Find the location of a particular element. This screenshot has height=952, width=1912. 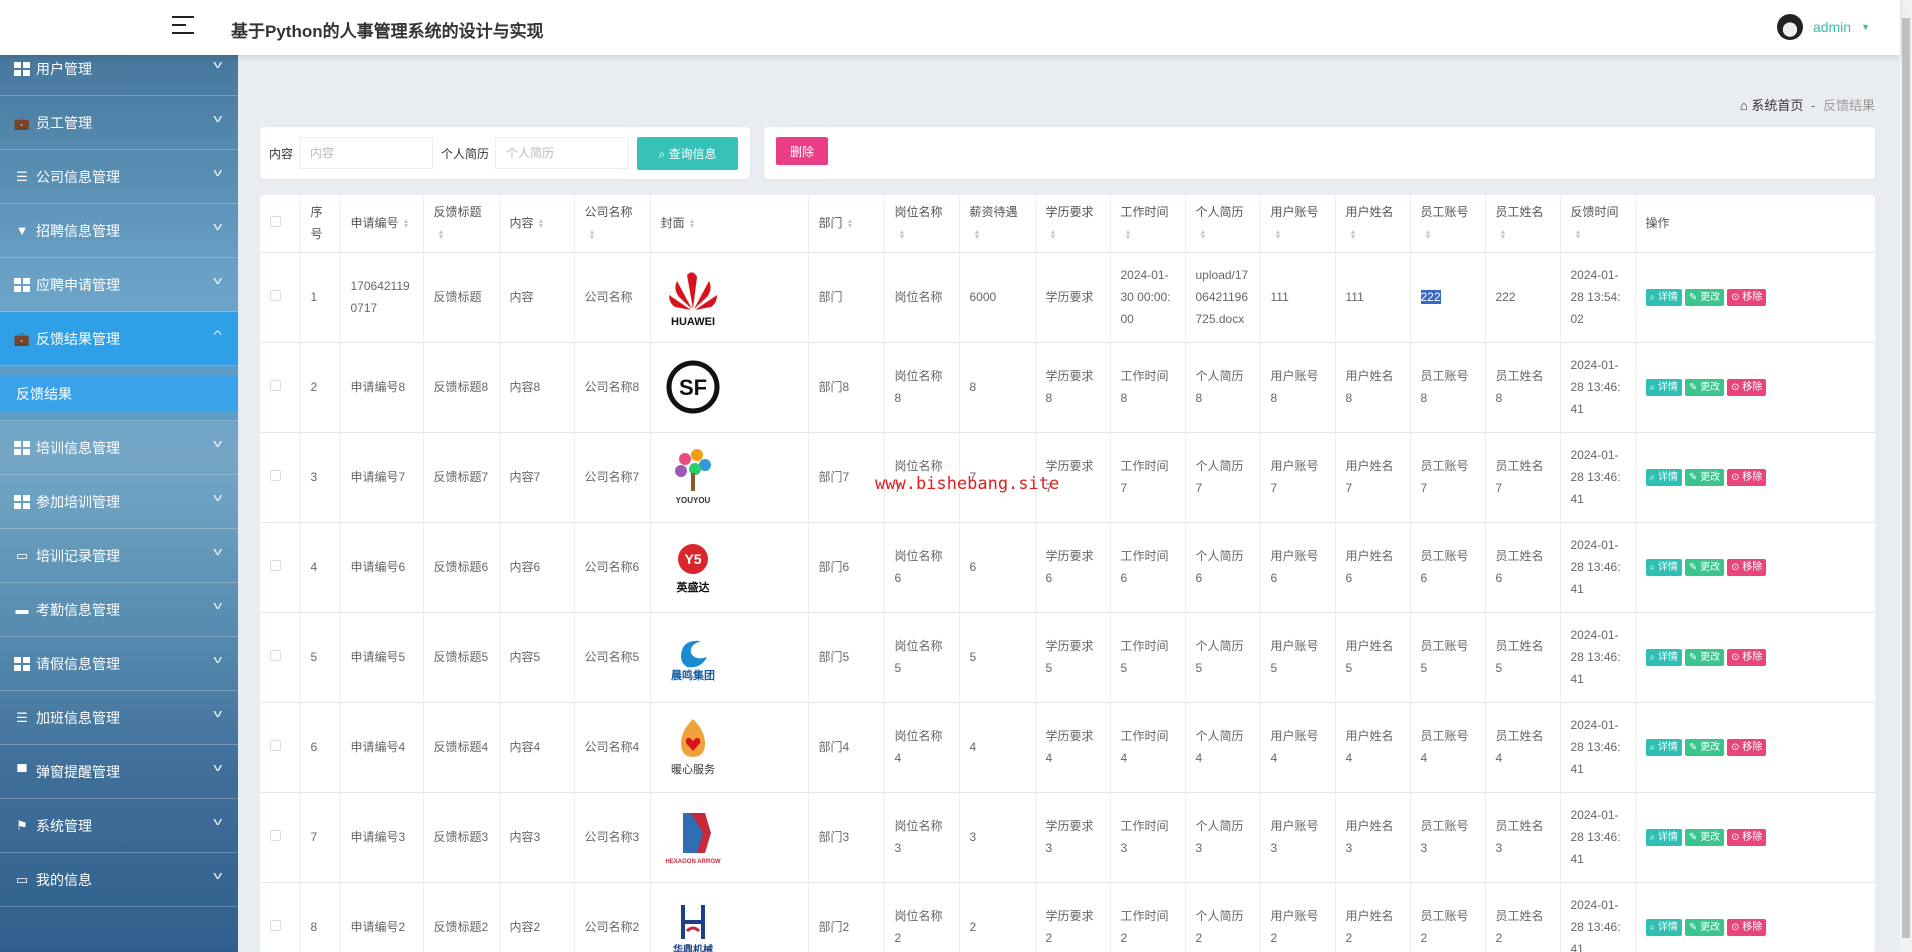

user-menu: admin ▼ is located at coordinates (1823, 27).